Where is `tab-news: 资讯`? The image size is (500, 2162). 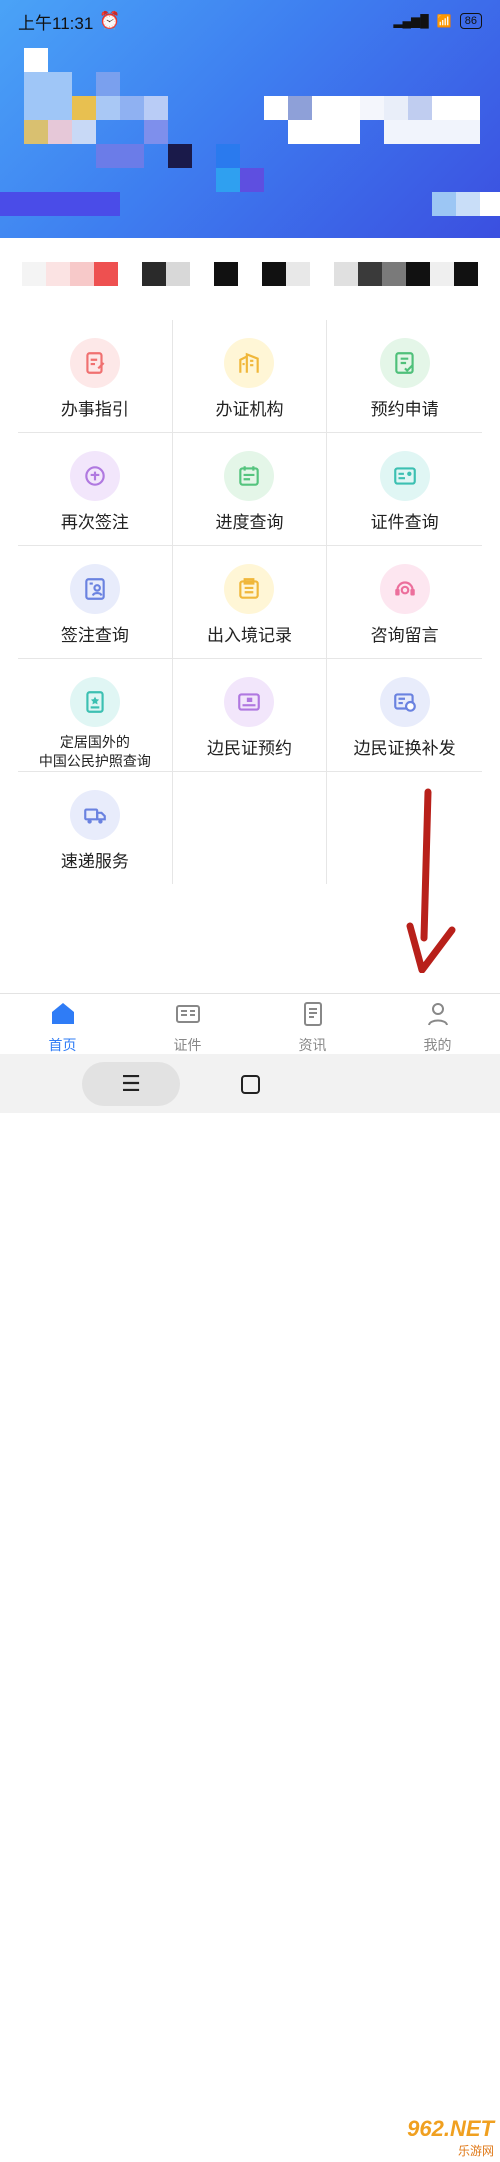
tab-news: 资讯 is located at coordinates (312, 1024).